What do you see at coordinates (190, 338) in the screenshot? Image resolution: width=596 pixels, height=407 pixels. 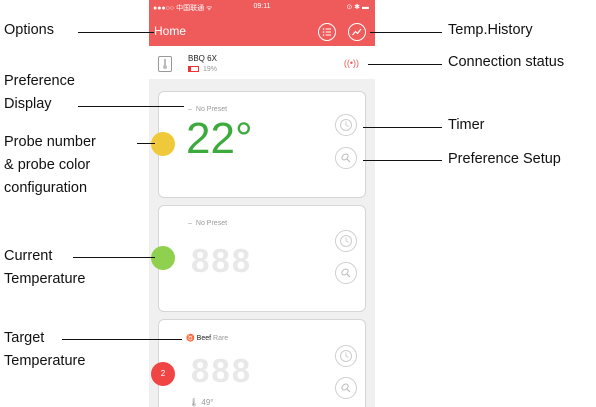 I see `bull-icon: ♉` at bounding box center [190, 338].